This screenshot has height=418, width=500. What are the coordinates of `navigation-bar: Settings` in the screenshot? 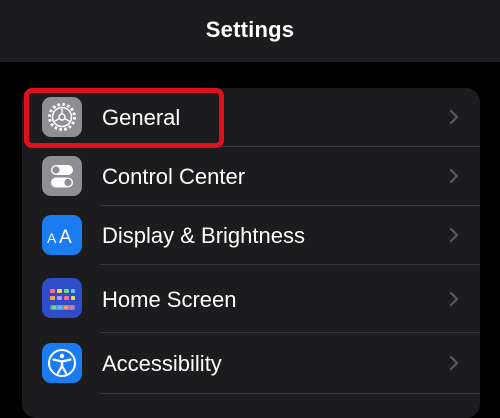 It's located at (250, 31).